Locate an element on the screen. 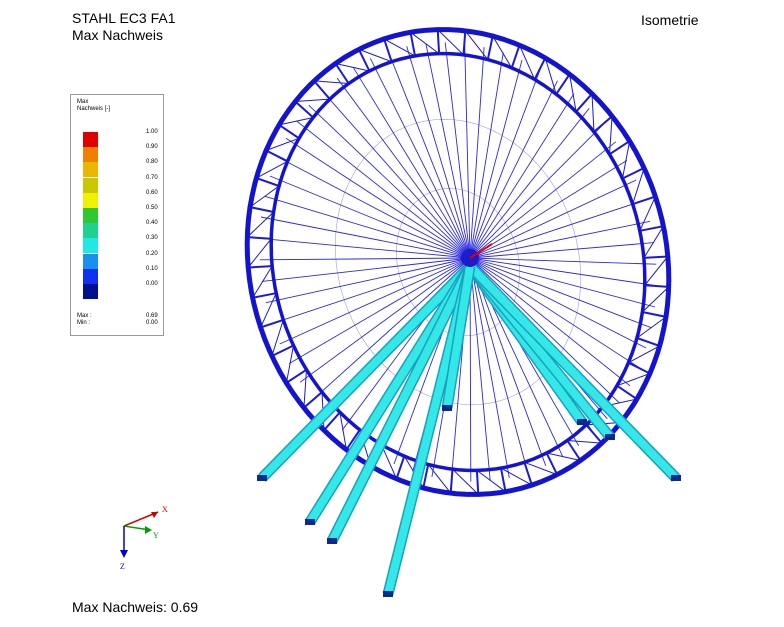 The image size is (784, 627). max-result-footer: Max Nachweis: 0.69 is located at coordinates (135, 607).